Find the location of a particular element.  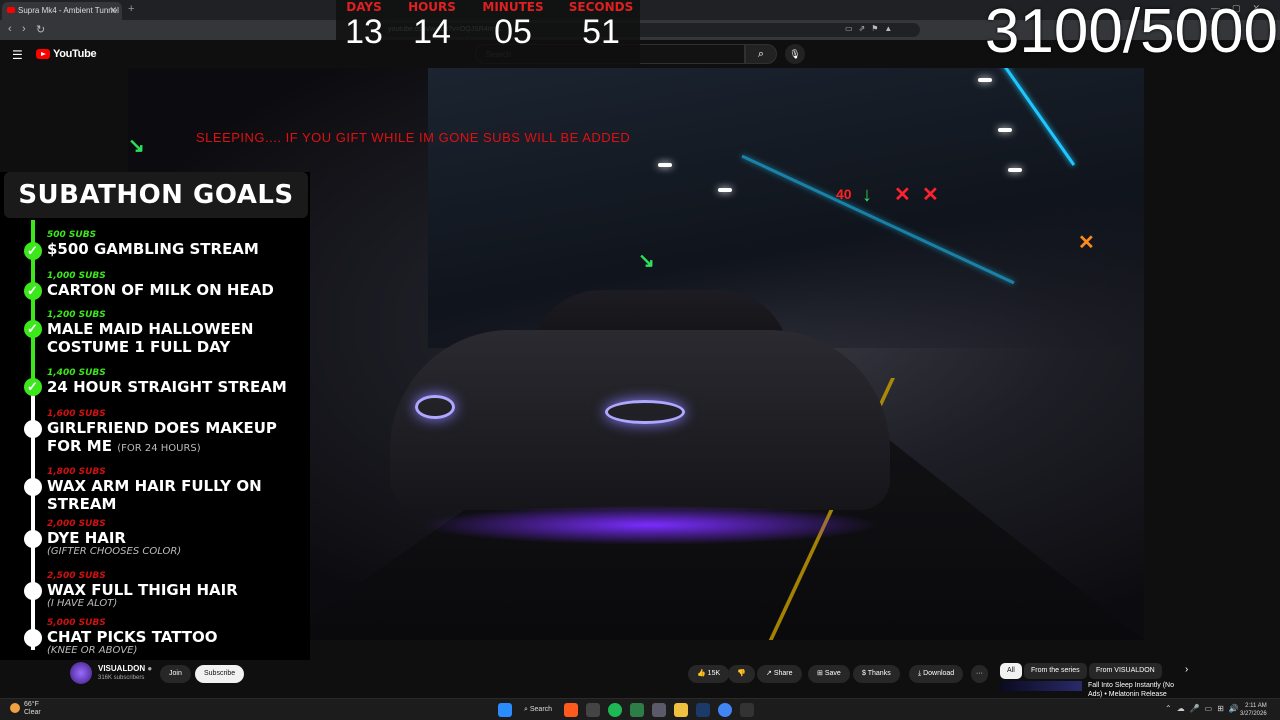

download-button: ⤓ Download is located at coordinates (936, 674).